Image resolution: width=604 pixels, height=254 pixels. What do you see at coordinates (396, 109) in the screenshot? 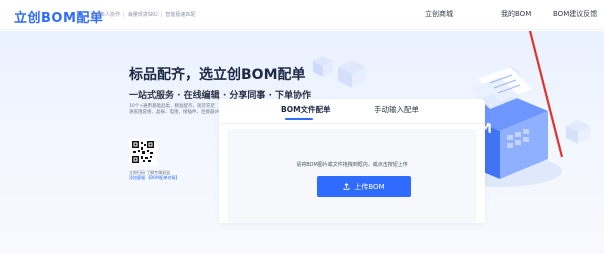
I see `tab-manual-input: 手动输入配单` at bounding box center [396, 109].